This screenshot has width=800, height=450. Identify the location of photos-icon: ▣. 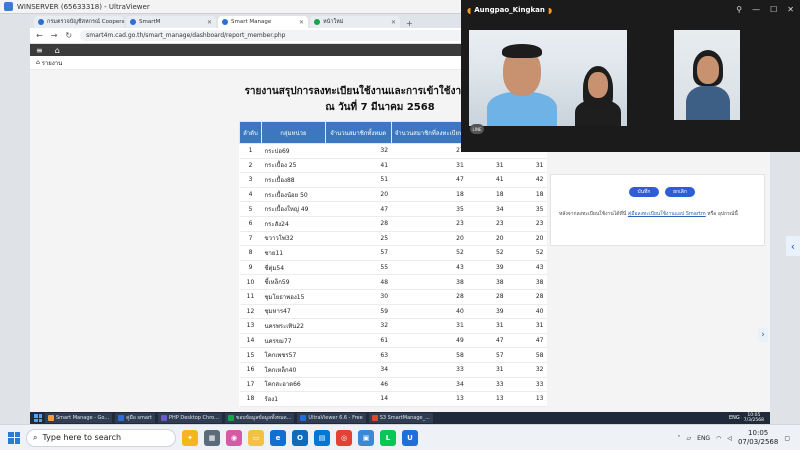
(366, 437).